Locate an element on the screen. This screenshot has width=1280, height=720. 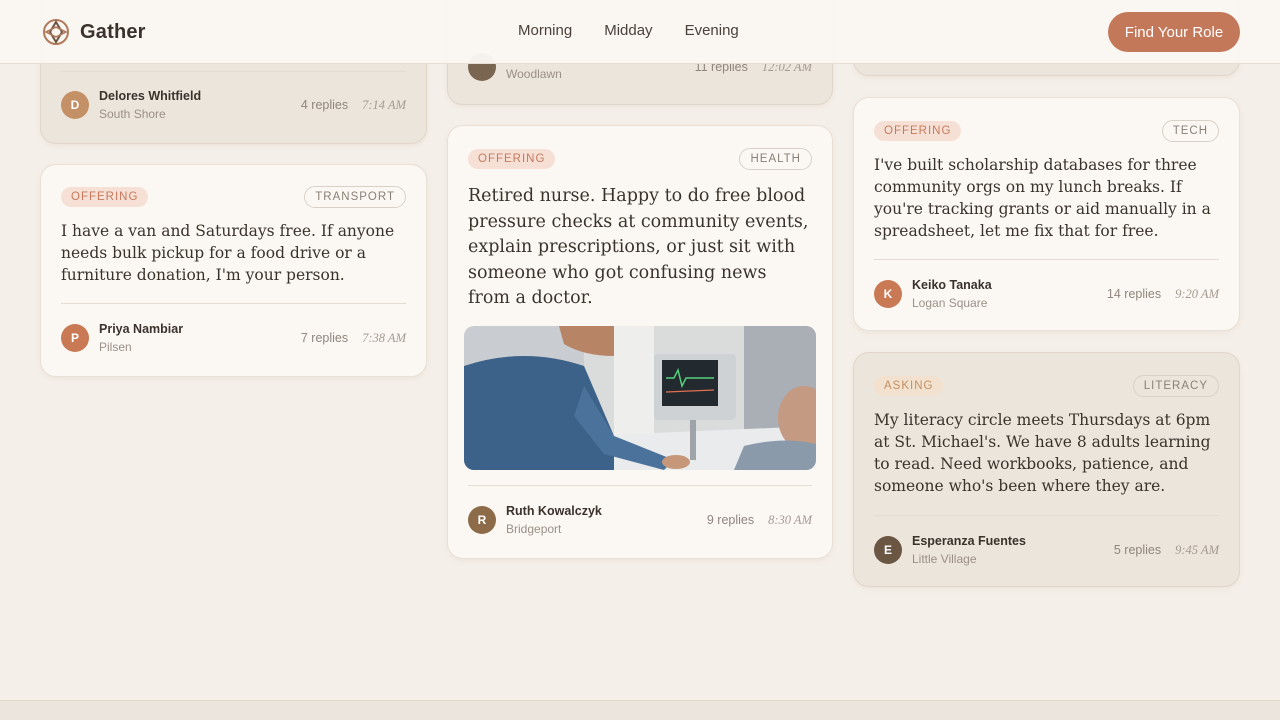
author-location: Woodlawn is located at coordinates (534, 74).